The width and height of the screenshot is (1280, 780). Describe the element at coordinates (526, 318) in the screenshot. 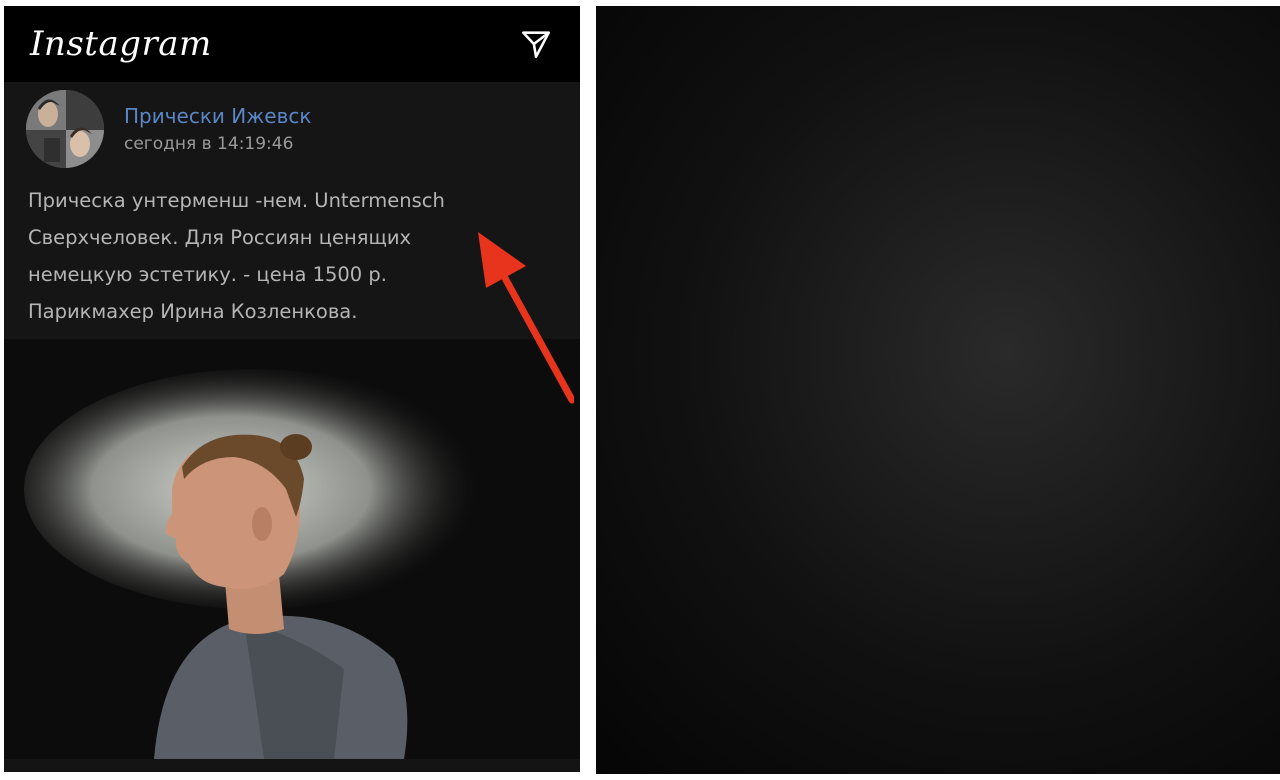

I see `arrow-icon` at that location.